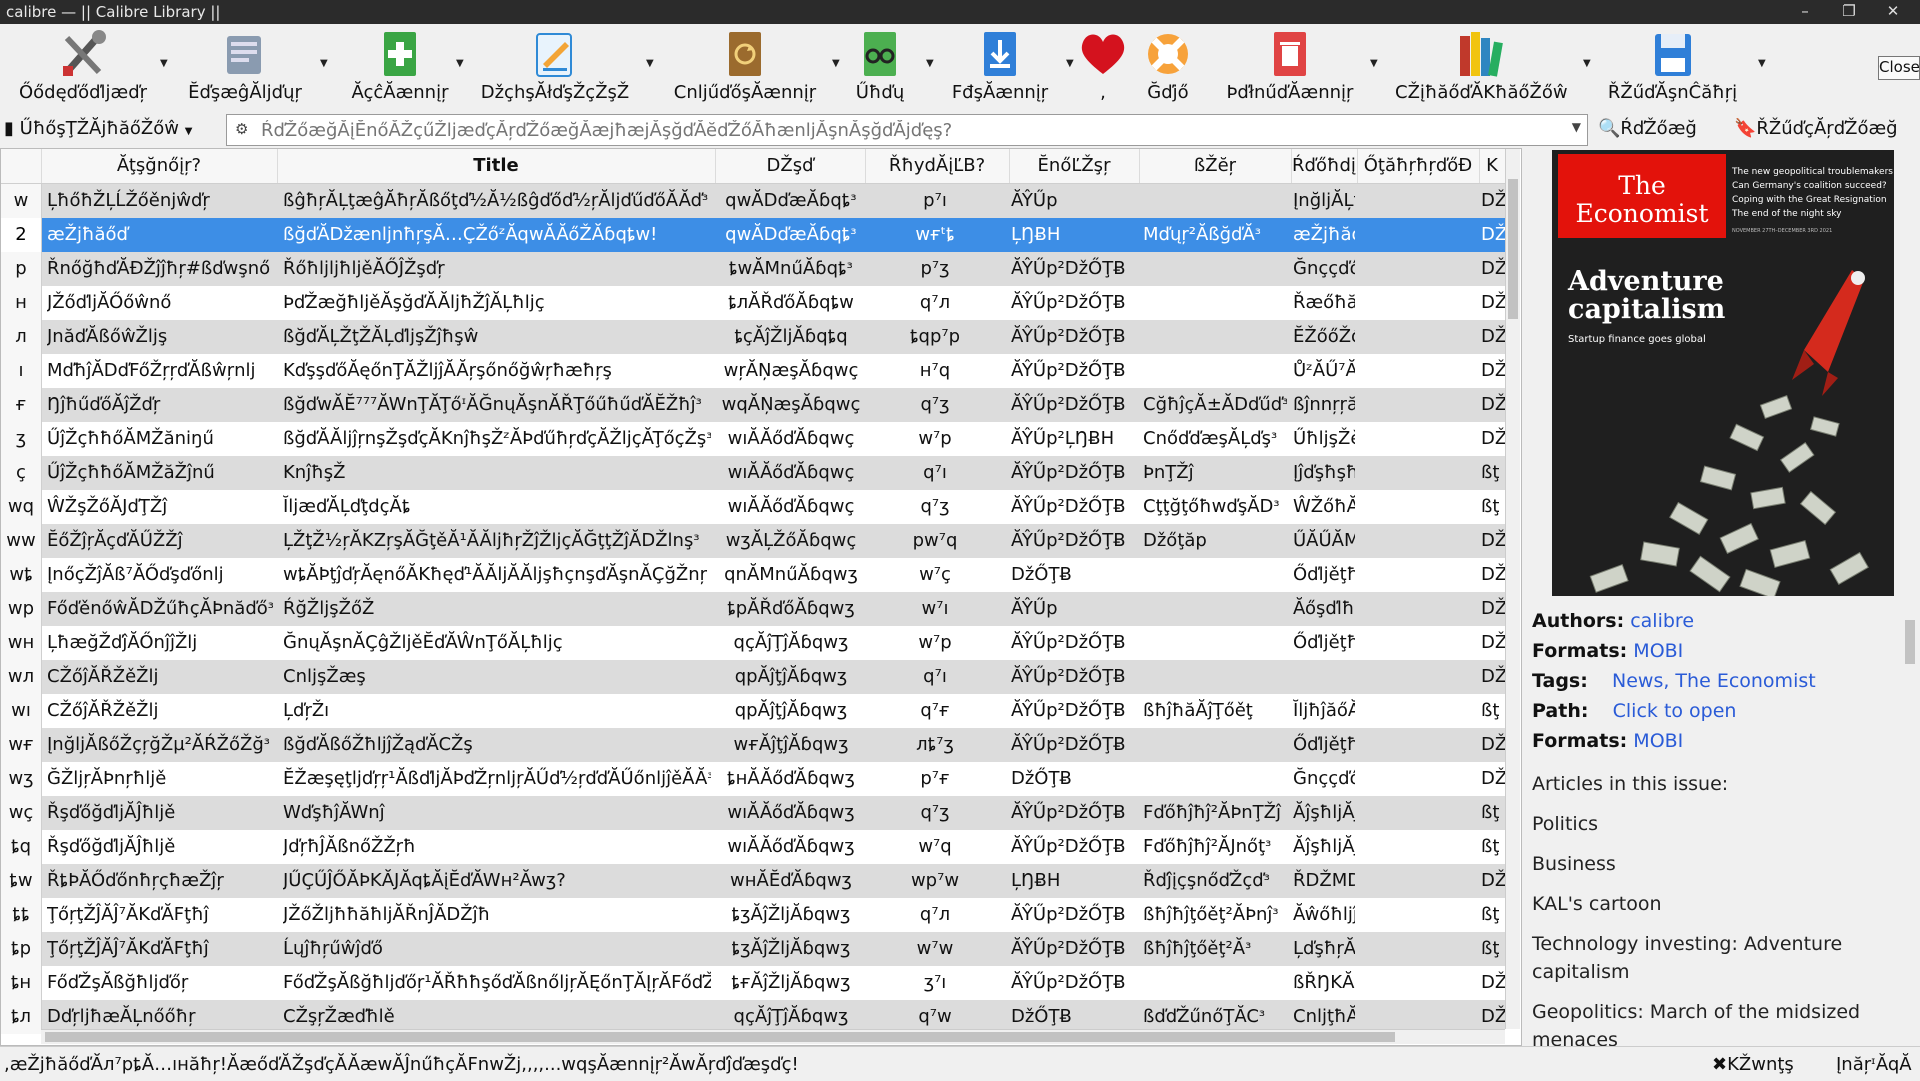 This screenshot has width=1920, height=1081. I want to click on cell-date: ȶpĂŘďőĂɓqwʒ, so click(791, 609).